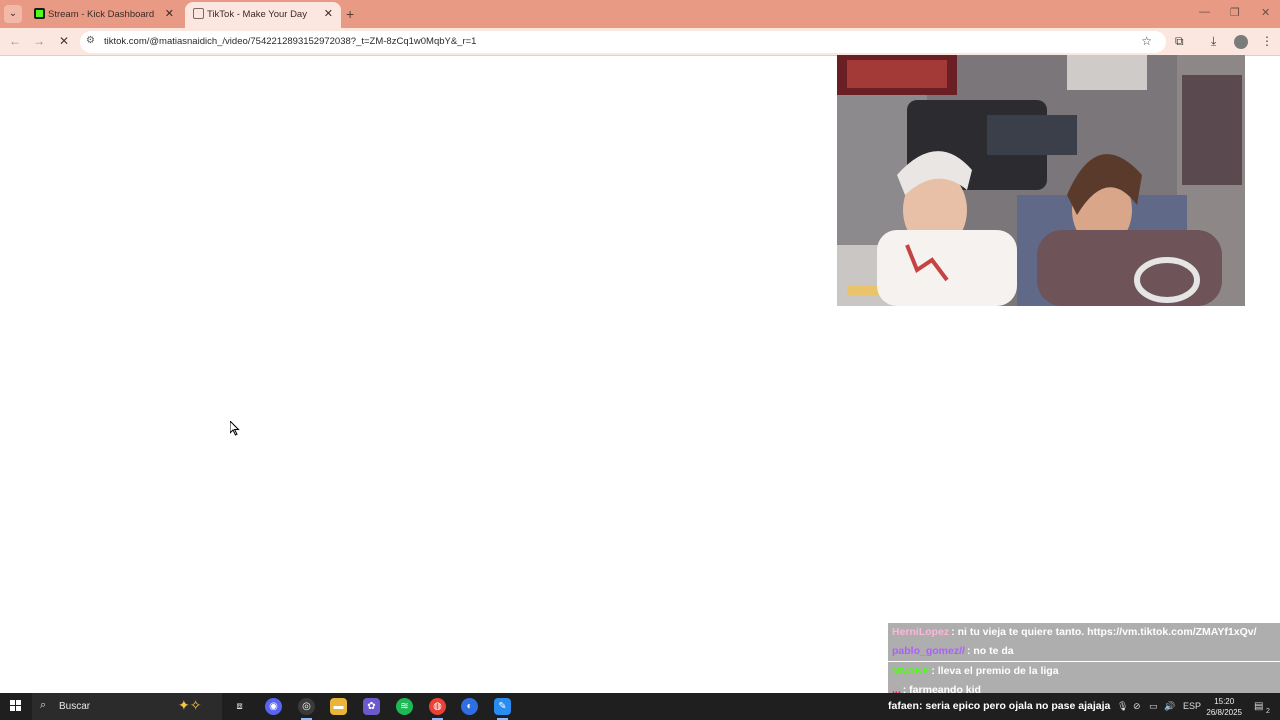 This screenshot has height=720, width=1280. What do you see at coordinates (990, 651) in the screenshot?
I see `chat-text: : no te da` at bounding box center [990, 651].